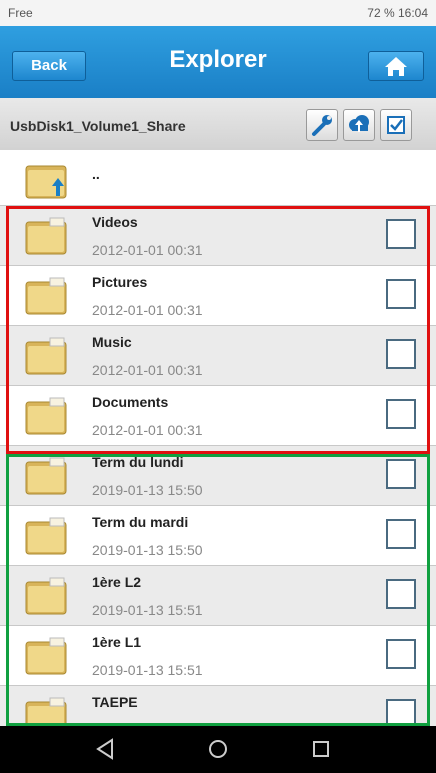  Describe the element at coordinates (218, 536) in the screenshot. I see `list-item: Term du mardi 2019-01-13 15:50` at that location.